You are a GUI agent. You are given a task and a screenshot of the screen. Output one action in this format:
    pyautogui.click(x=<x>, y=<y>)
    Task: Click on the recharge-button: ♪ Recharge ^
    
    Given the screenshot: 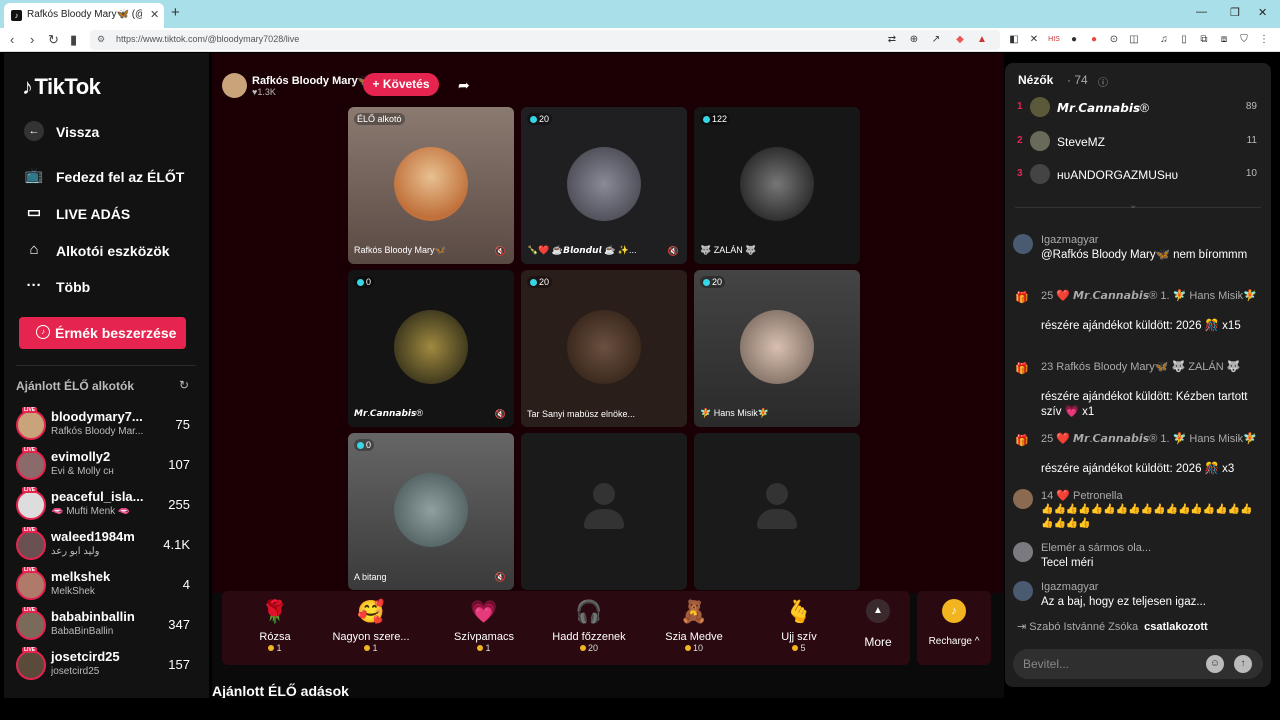 What is the action you would take?
    pyautogui.click(x=954, y=628)
    